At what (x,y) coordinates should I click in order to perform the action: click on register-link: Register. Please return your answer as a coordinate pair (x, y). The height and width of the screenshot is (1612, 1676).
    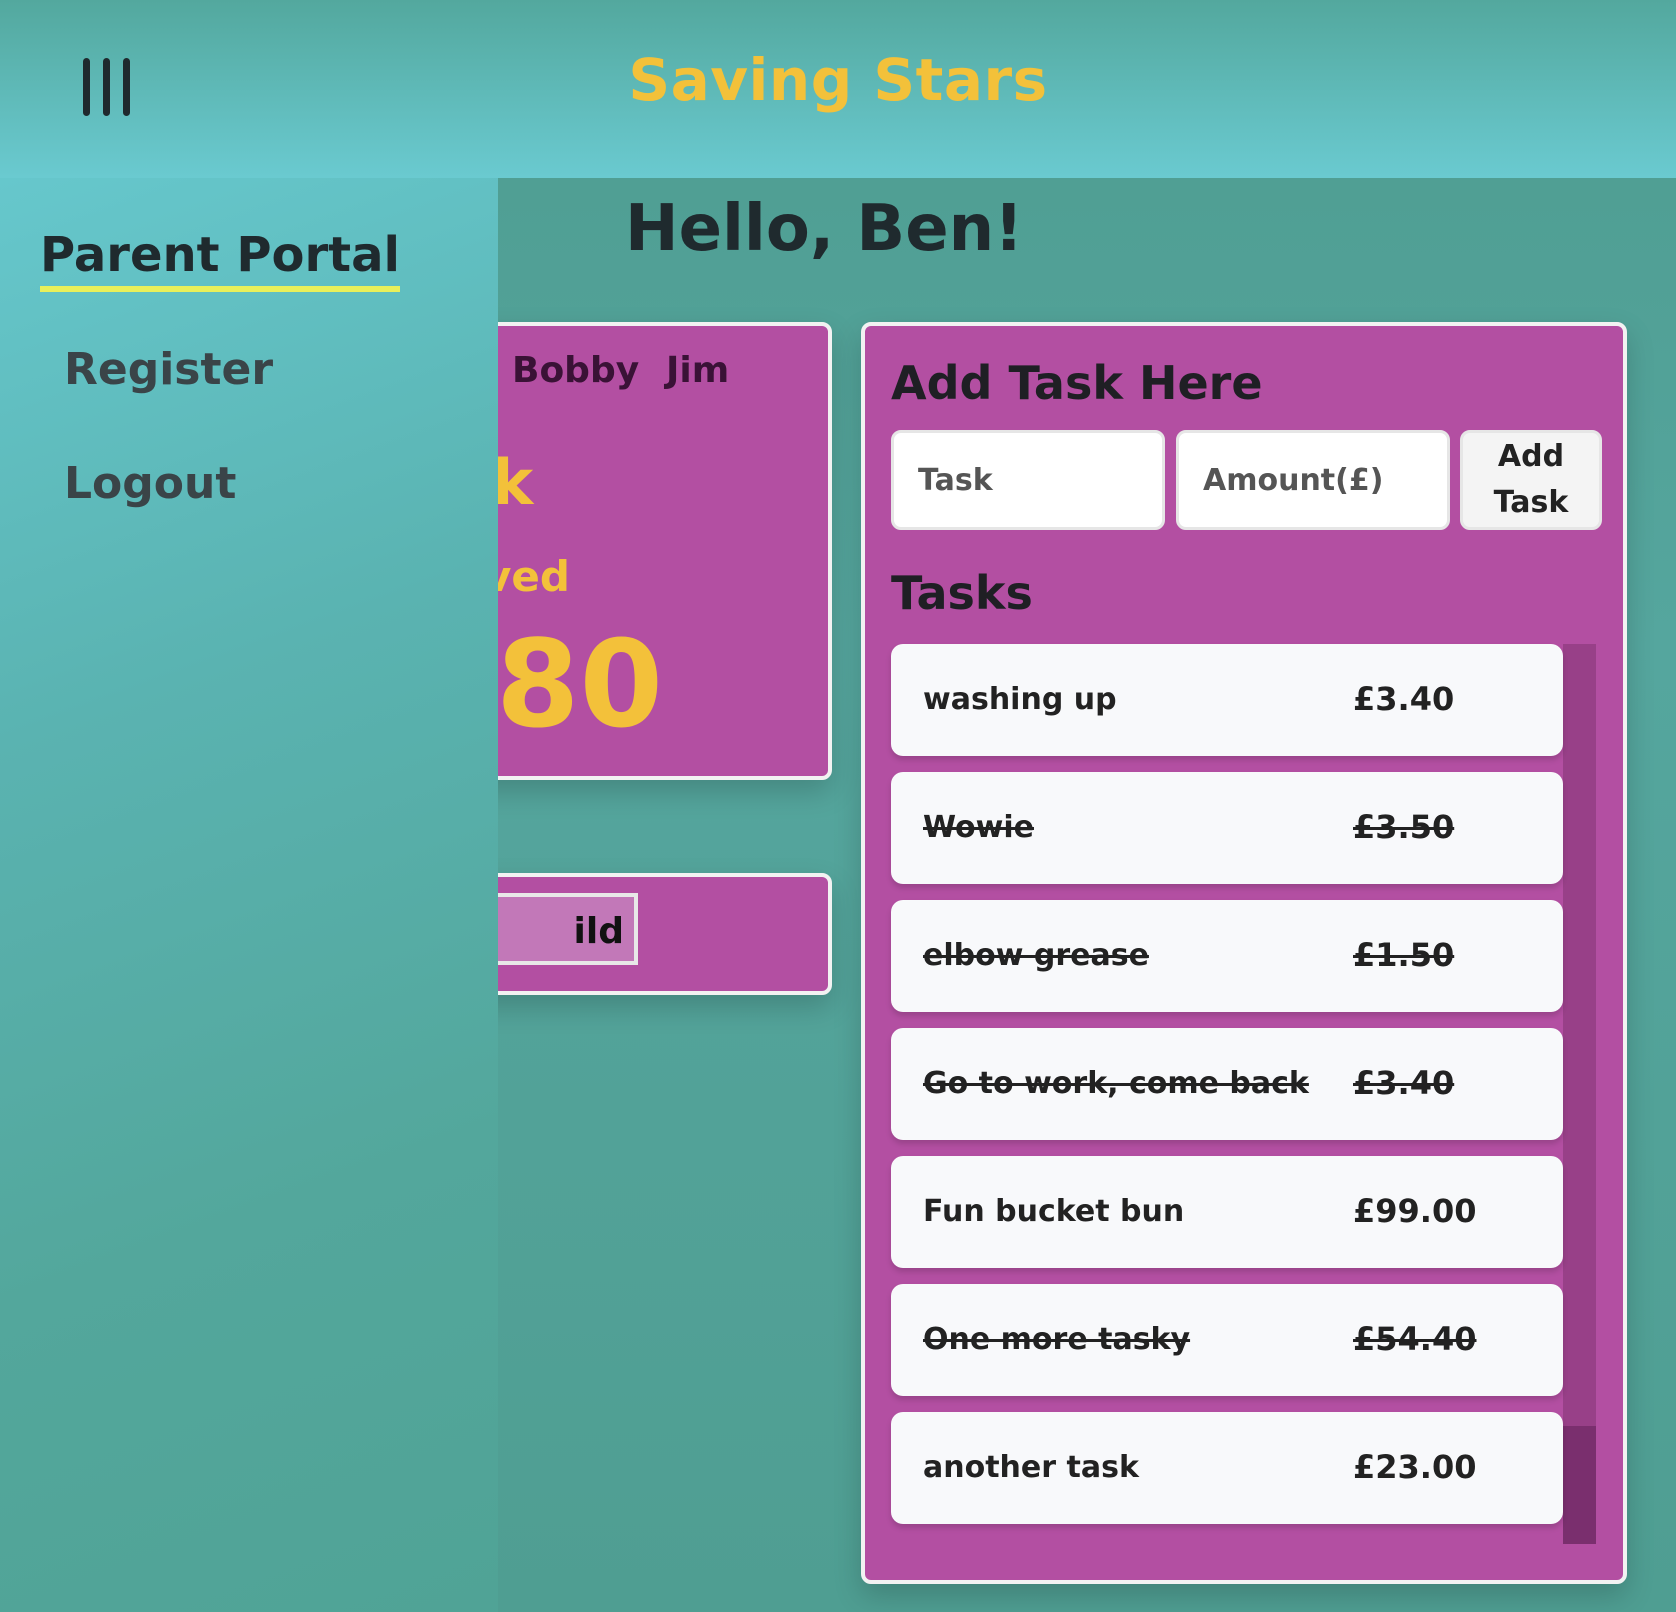
    Looking at the image, I should click on (168, 369).